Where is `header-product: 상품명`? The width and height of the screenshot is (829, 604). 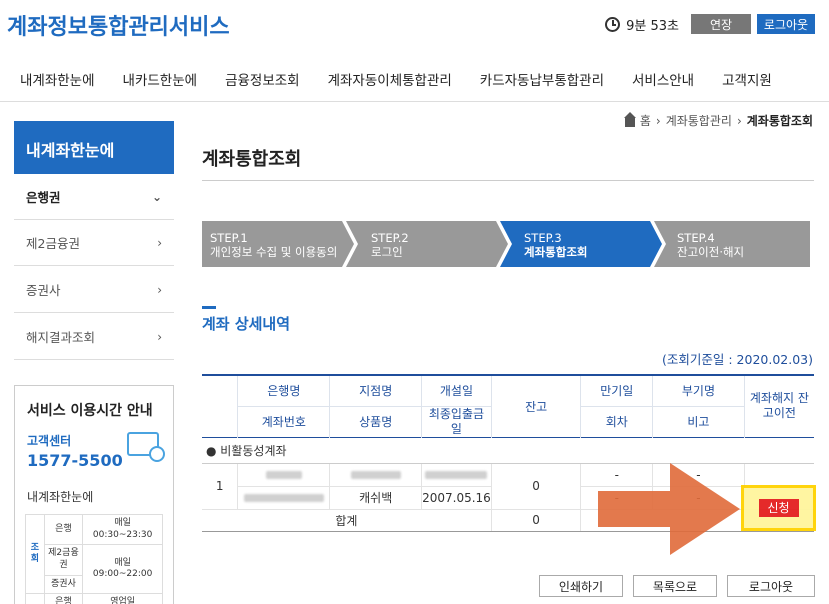
header-product: 상품명 is located at coordinates (375, 421).